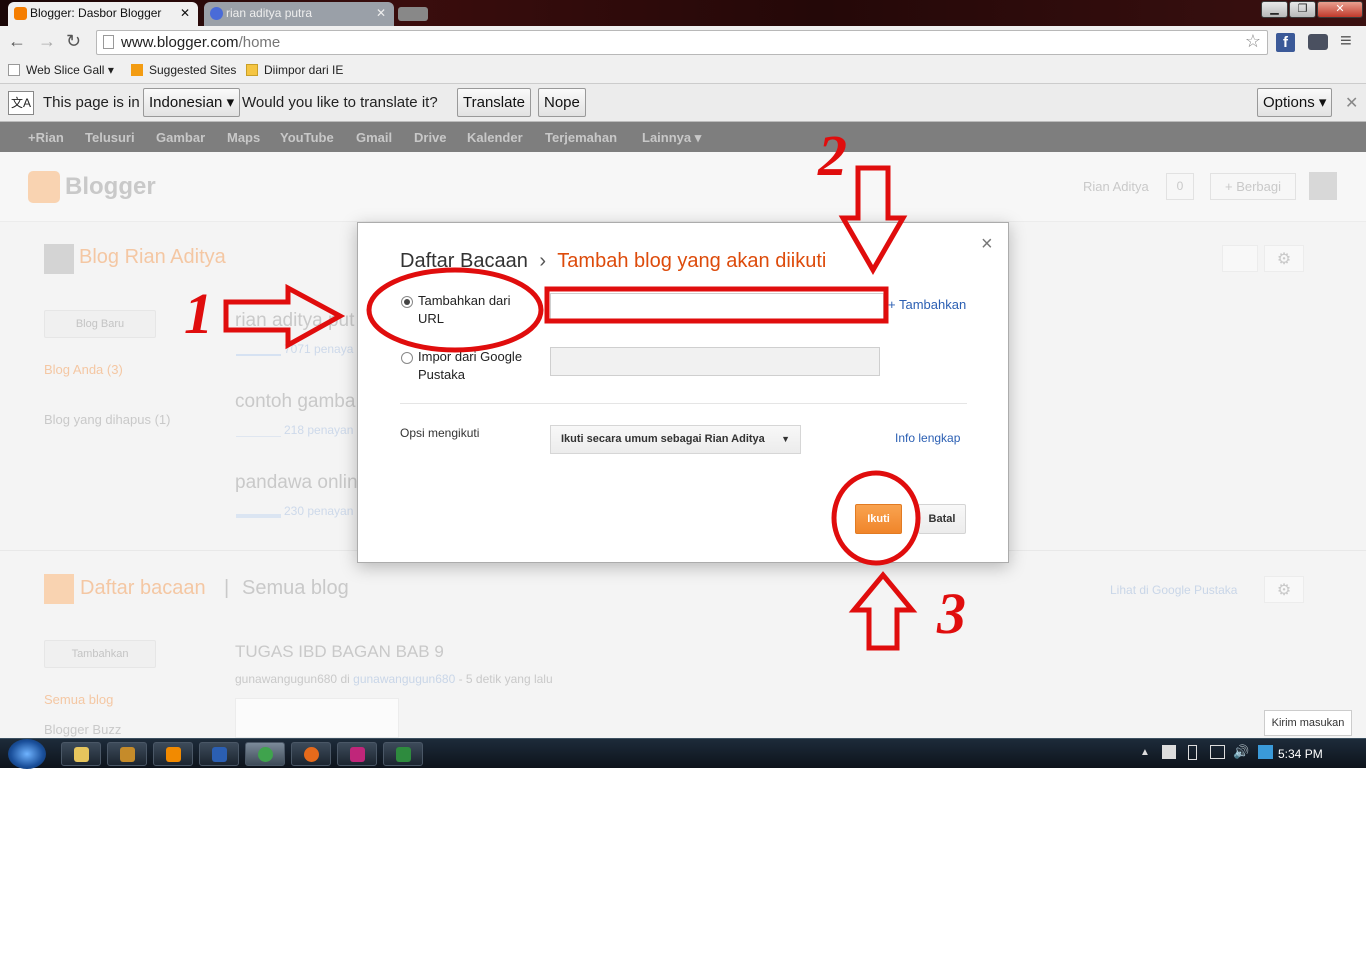 The height and width of the screenshot is (967, 1366). What do you see at coordinates (47, 41) in the screenshot?
I see `forward-icon: →` at bounding box center [47, 41].